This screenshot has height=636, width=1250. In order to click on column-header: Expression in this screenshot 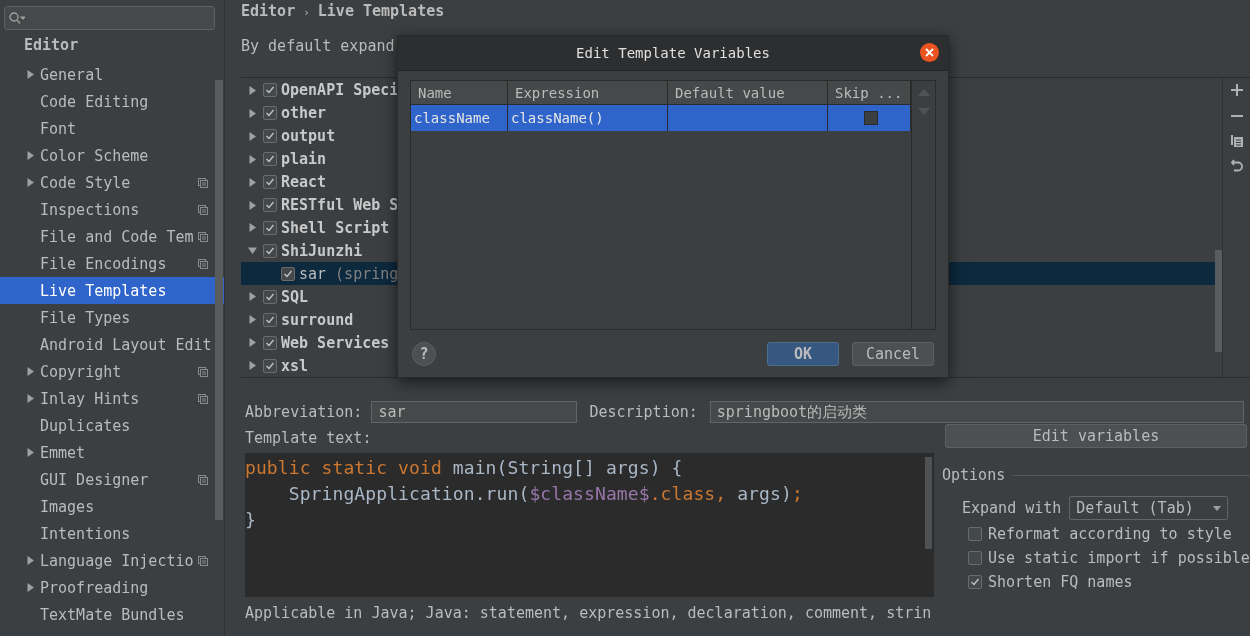, I will do `click(588, 93)`.